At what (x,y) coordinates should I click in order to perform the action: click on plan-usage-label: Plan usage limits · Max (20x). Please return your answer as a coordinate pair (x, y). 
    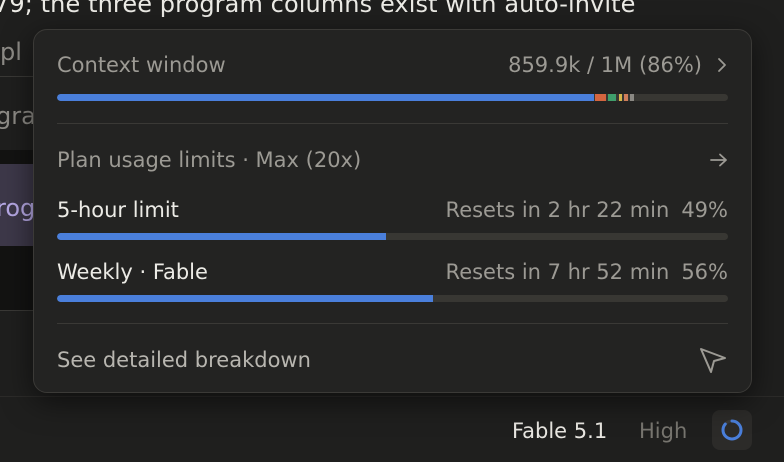
    Looking at the image, I should click on (209, 160).